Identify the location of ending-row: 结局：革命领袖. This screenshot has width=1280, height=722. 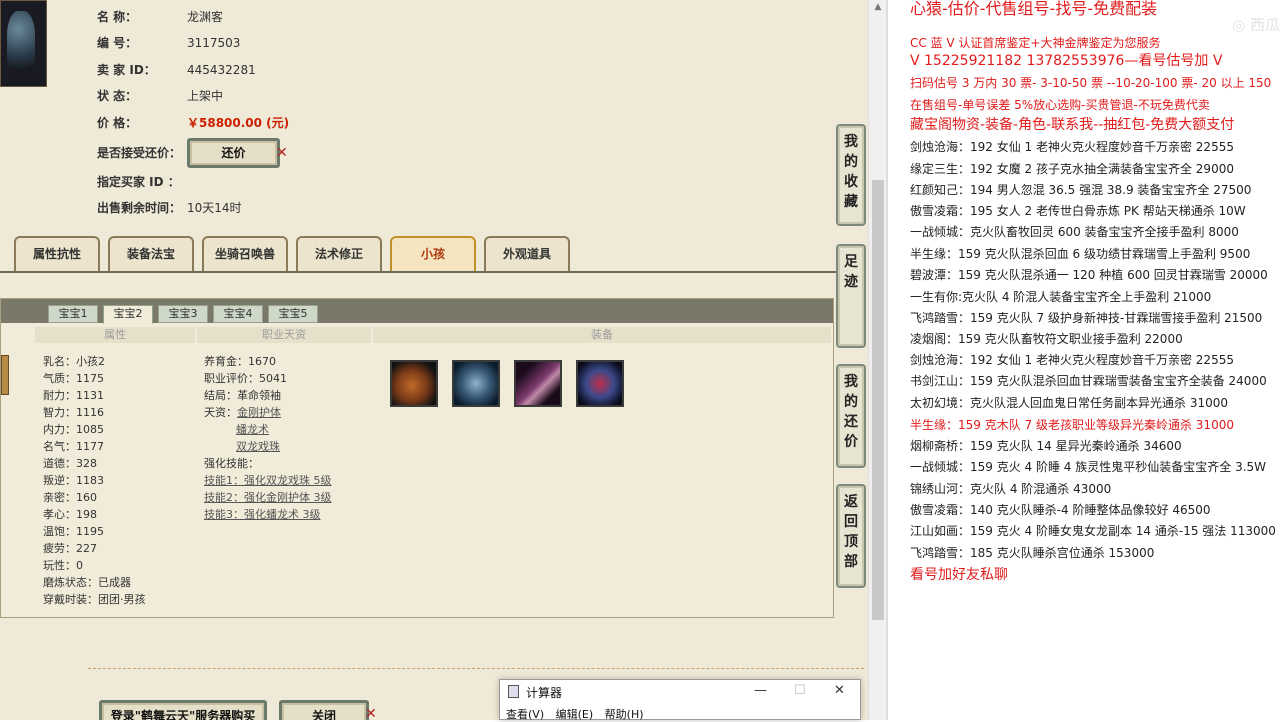
(268, 395).